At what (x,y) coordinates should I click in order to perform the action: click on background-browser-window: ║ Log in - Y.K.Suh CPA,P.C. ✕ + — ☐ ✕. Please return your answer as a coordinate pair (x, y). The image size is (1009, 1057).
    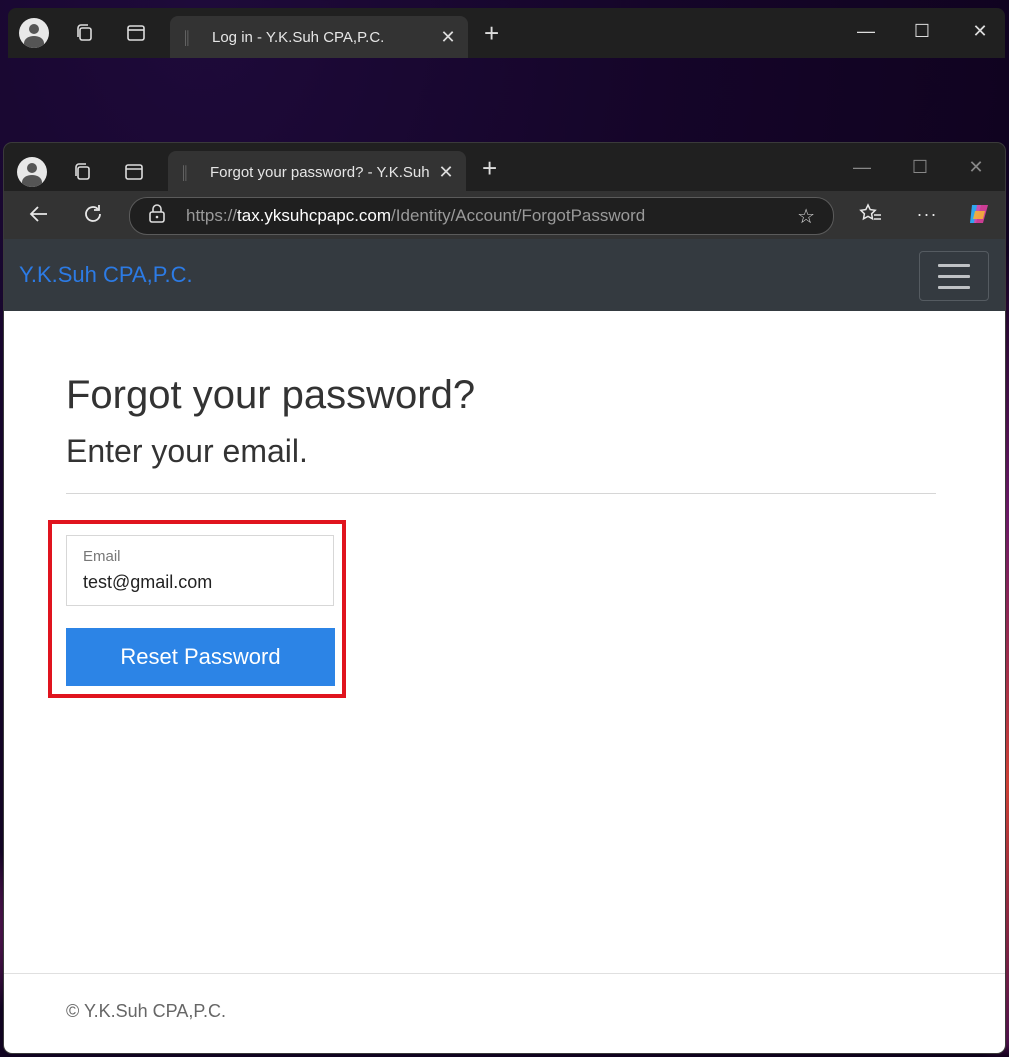
    Looking at the image, I should click on (506, 33).